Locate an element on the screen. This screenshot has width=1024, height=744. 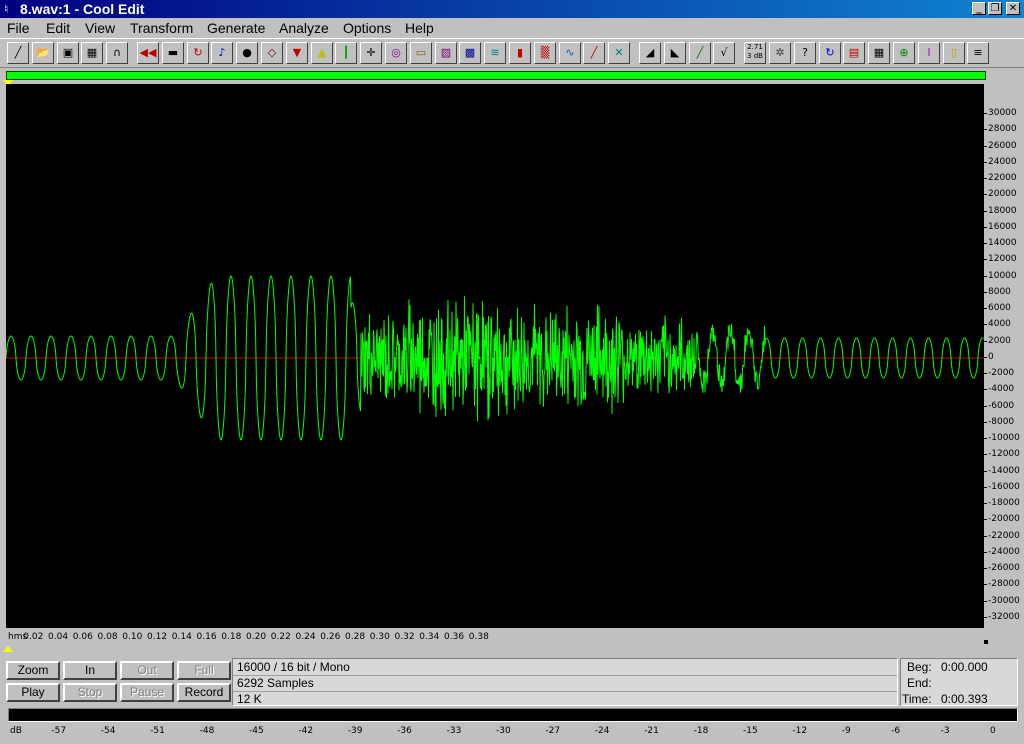
rewind-button: ◀◀ is located at coordinates (148, 53).